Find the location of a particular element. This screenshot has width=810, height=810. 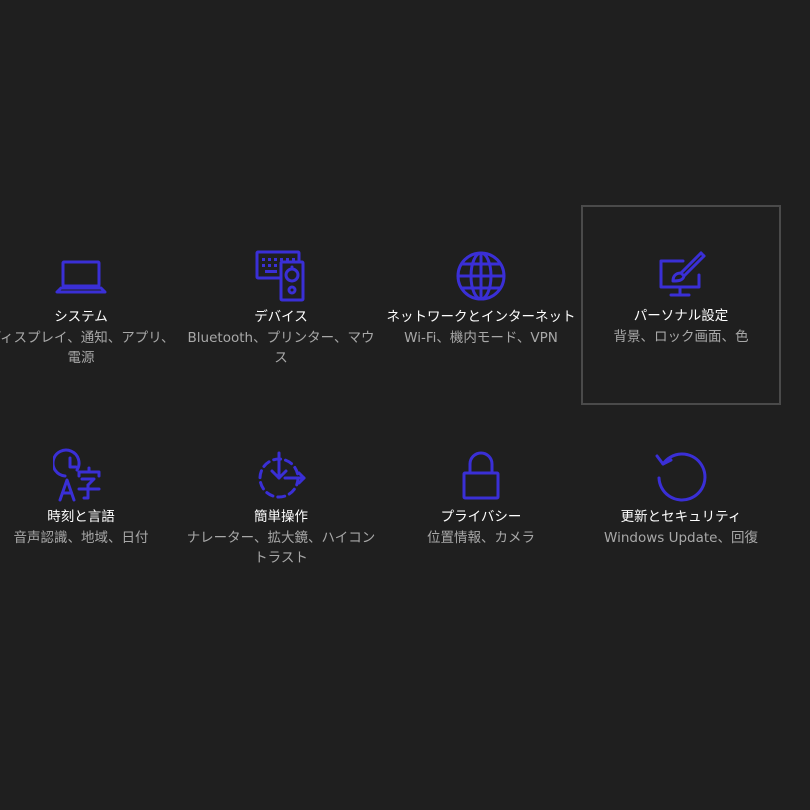

tile-title: システム is located at coordinates (81, 317).